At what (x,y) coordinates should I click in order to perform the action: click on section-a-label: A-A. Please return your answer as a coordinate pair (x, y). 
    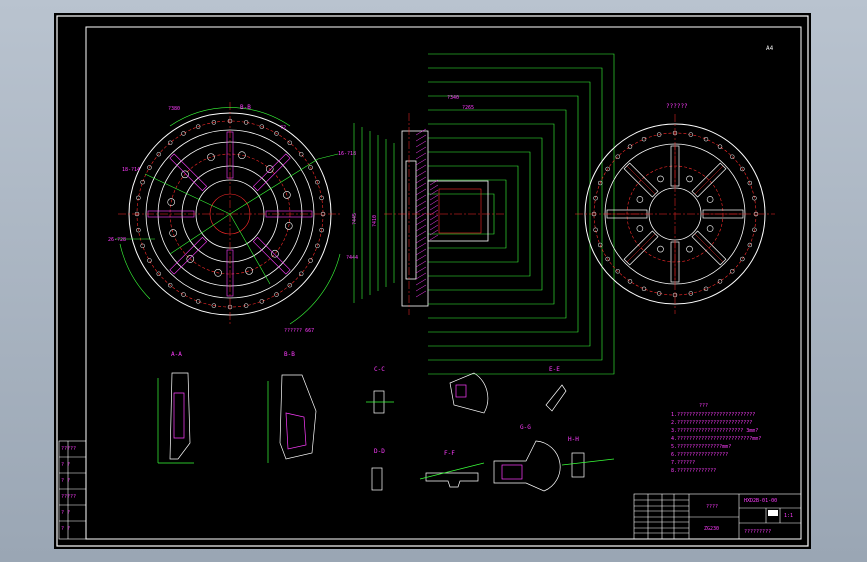
    Looking at the image, I should click on (176, 354).